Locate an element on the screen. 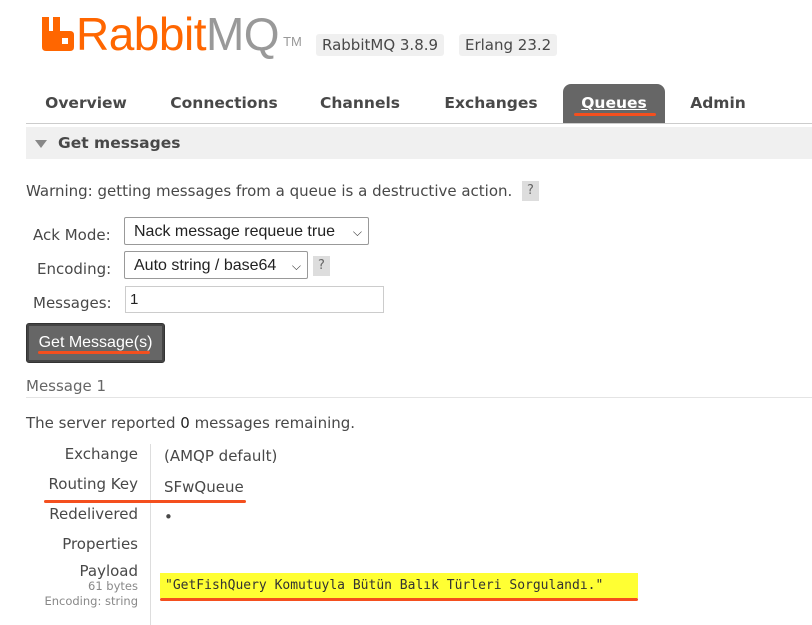  tab-label: Channels is located at coordinates (360, 103).